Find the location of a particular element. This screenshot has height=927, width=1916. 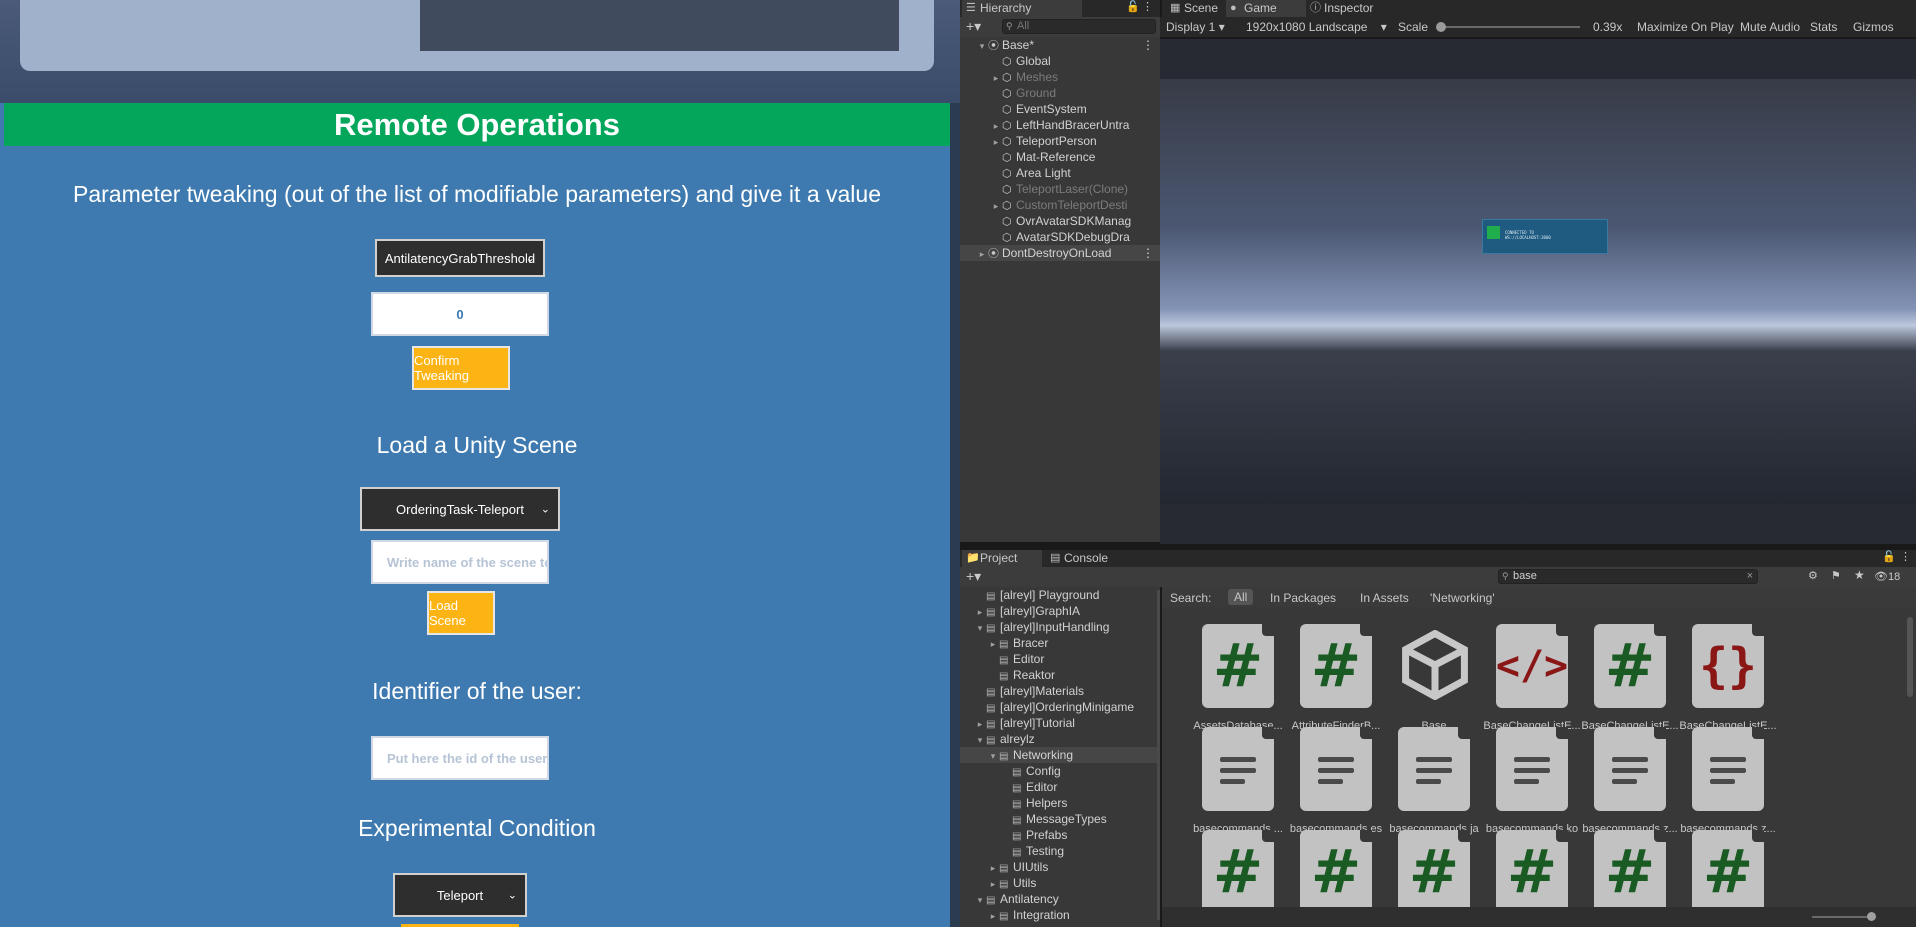

hierarchy-item: ⬡ AvatarSDKDebugDra is located at coordinates (1060, 237).